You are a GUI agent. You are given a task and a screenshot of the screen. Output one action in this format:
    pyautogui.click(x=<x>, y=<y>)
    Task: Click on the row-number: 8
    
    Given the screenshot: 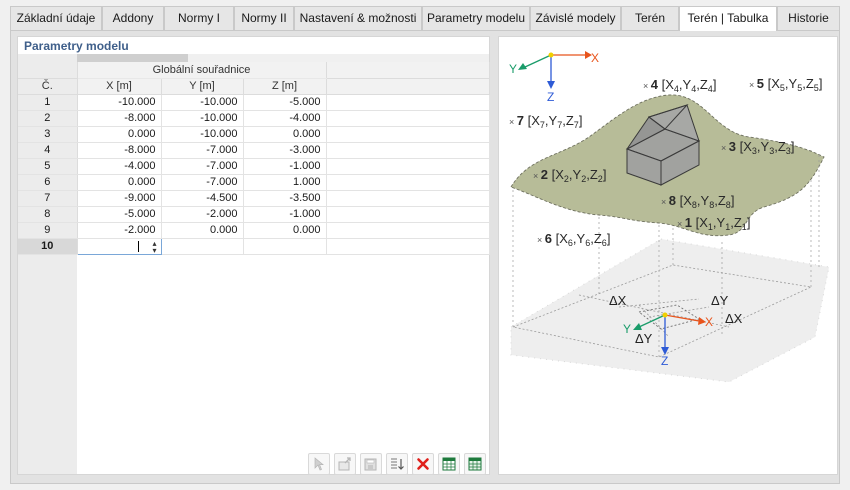 What is the action you would take?
    pyautogui.click(x=48, y=214)
    